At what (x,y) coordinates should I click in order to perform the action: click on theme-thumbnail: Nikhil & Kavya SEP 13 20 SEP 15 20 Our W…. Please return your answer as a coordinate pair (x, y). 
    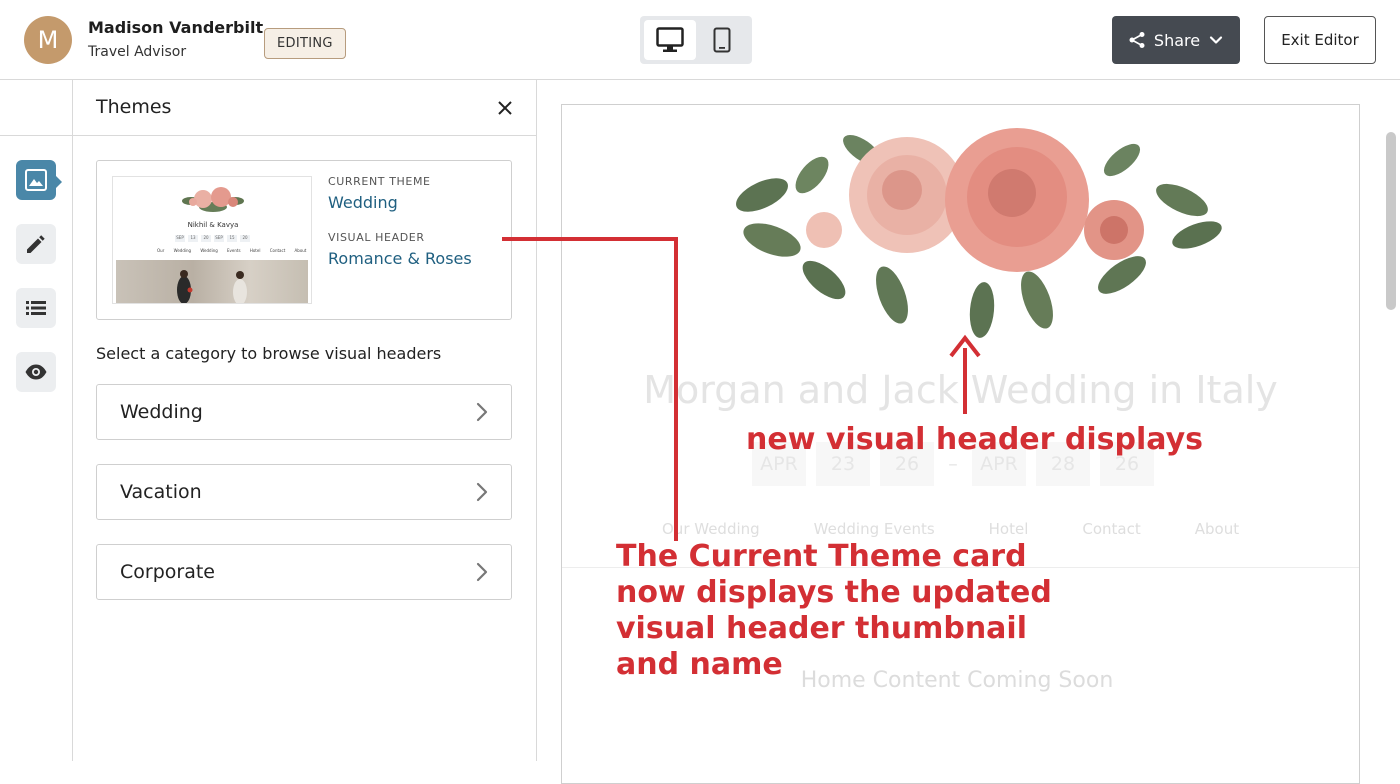
    Looking at the image, I should click on (212, 240).